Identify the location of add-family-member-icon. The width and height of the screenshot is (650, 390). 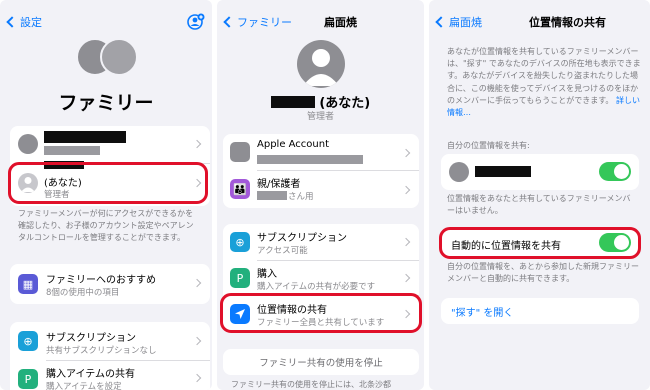
(196, 22).